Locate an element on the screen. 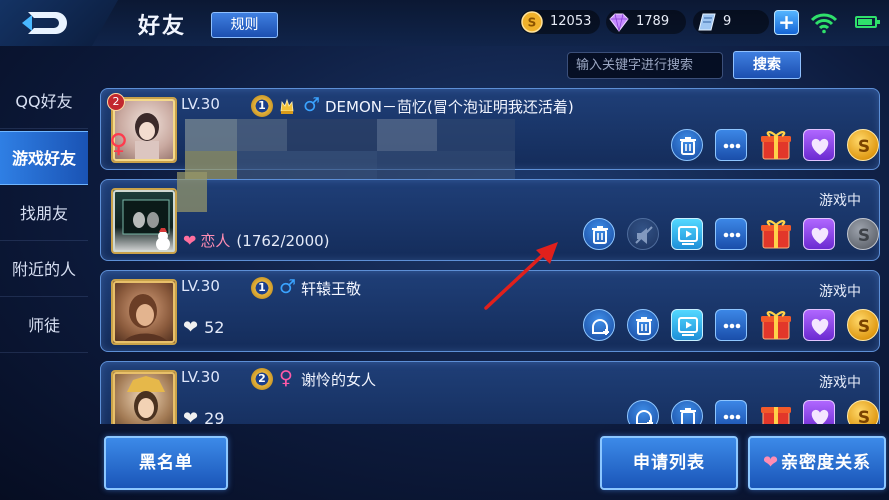 This screenshot has height=500, width=889. gold-coin-icon: S is located at coordinates (532, 22).